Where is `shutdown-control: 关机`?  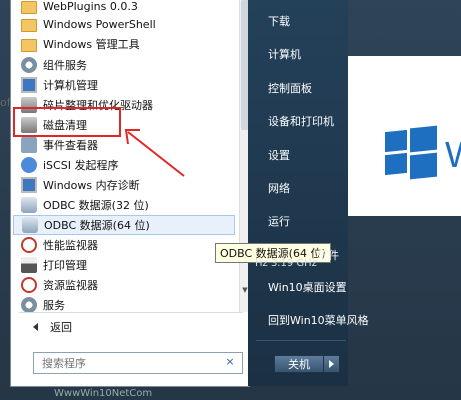
shutdown-control: 关机 is located at coordinates (307, 364).